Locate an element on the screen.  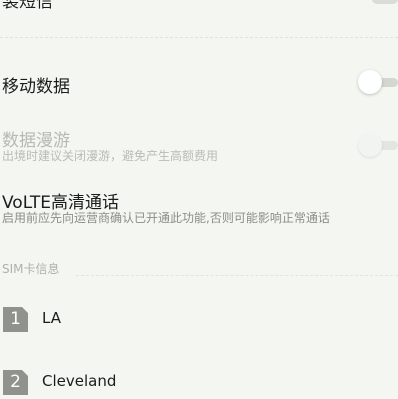
data-roaming-toggle is located at coordinates (378, 145).